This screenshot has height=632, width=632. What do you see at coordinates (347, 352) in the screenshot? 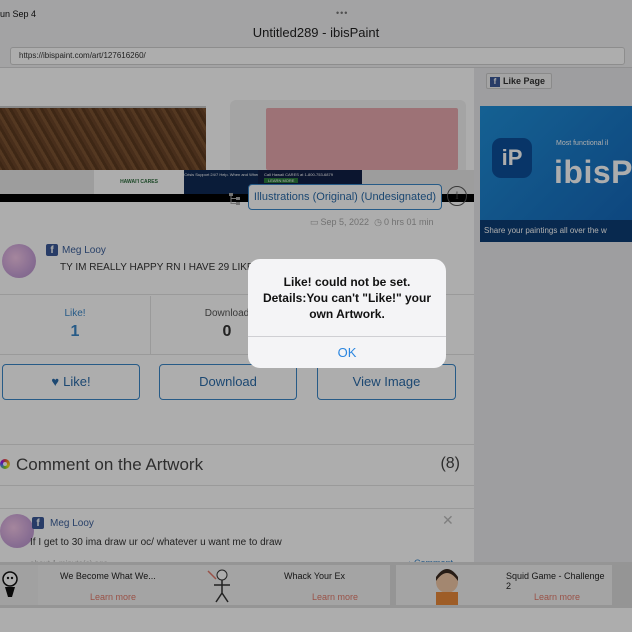
I see `ok-button: OK` at bounding box center [347, 352].